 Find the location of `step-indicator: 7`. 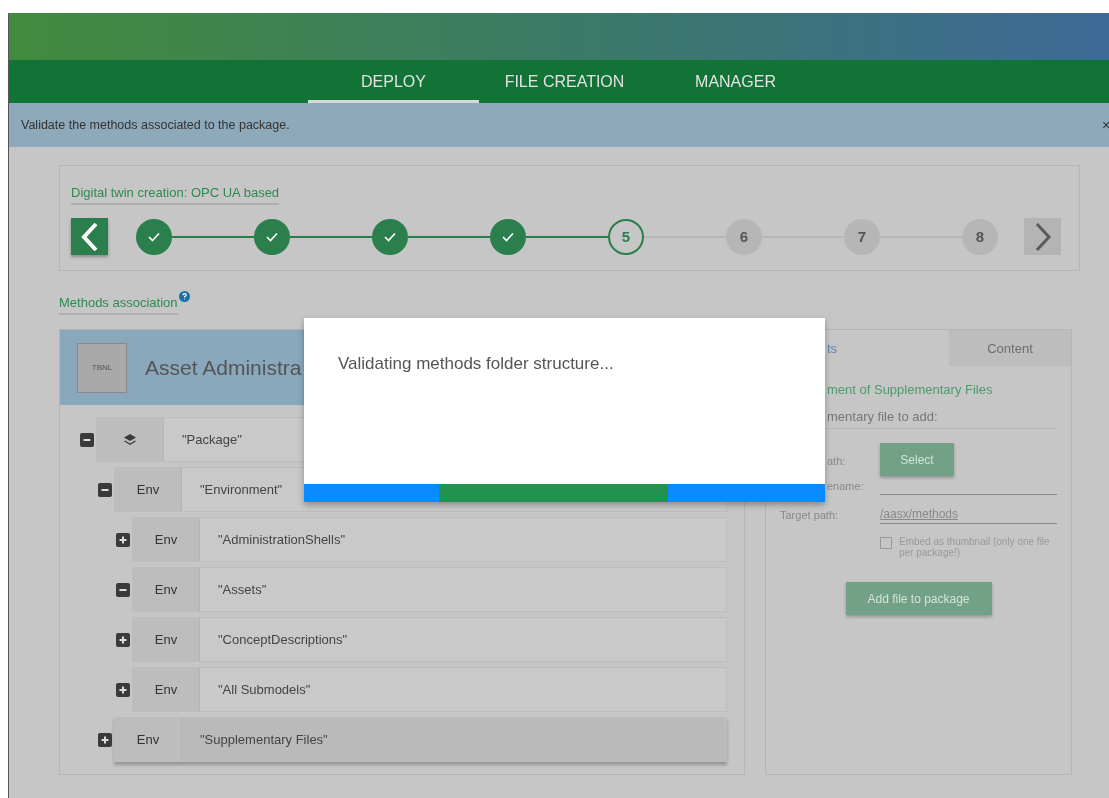

step-indicator: 7 is located at coordinates (862, 236).